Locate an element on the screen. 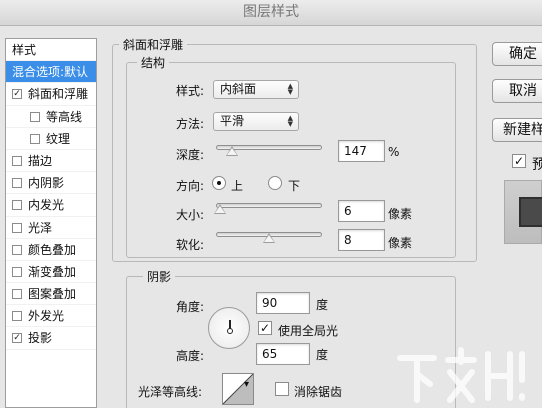 Image resolution: width=542 pixels, height=408 pixels. style-list-item-label: 图案叠加 is located at coordinates (52, 294).